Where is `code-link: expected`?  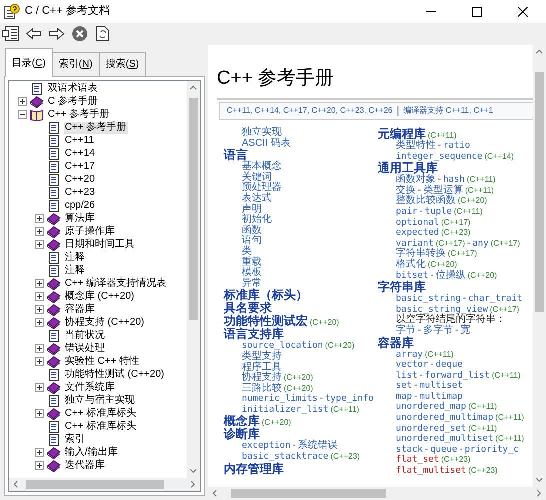
code-link: expected is located at coordinates (418, 233).